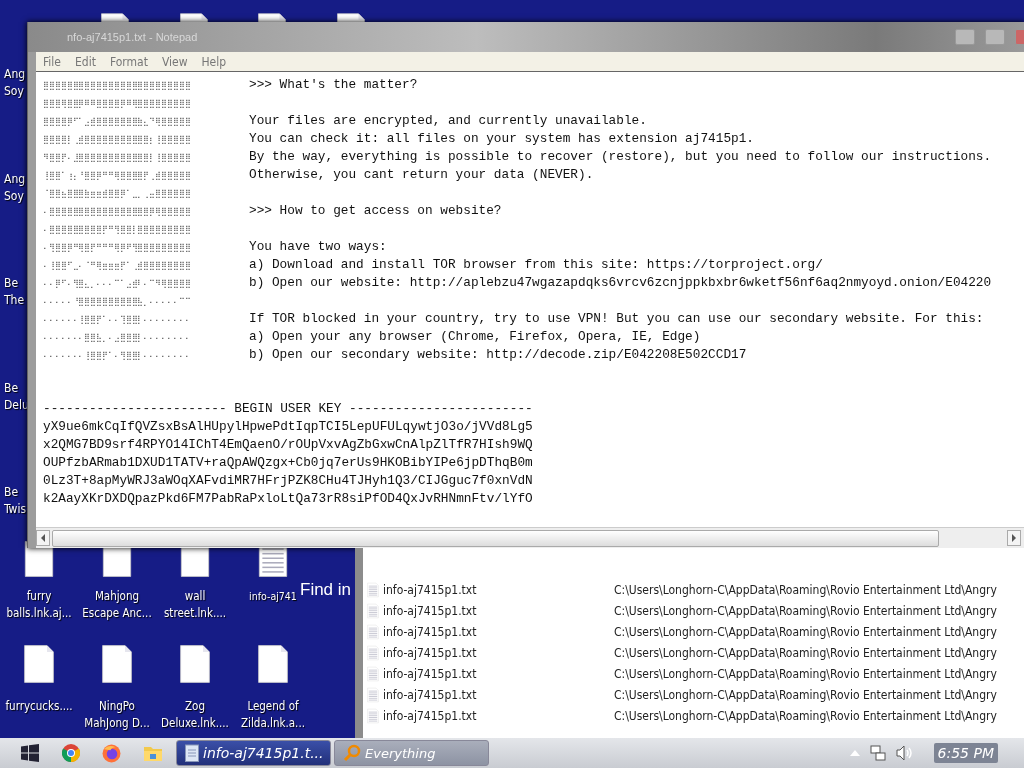 This screenshot has width=1024, height=768. I want to click on ascii-art-line: ⢸⣿⣿⠁⢰⡄⠘⣿⣿⡿⠛⠛⢿⣿⣿⣿⣿⡟⢀⣾⣿⣿⣿⣿⣿, so click(117, 175).